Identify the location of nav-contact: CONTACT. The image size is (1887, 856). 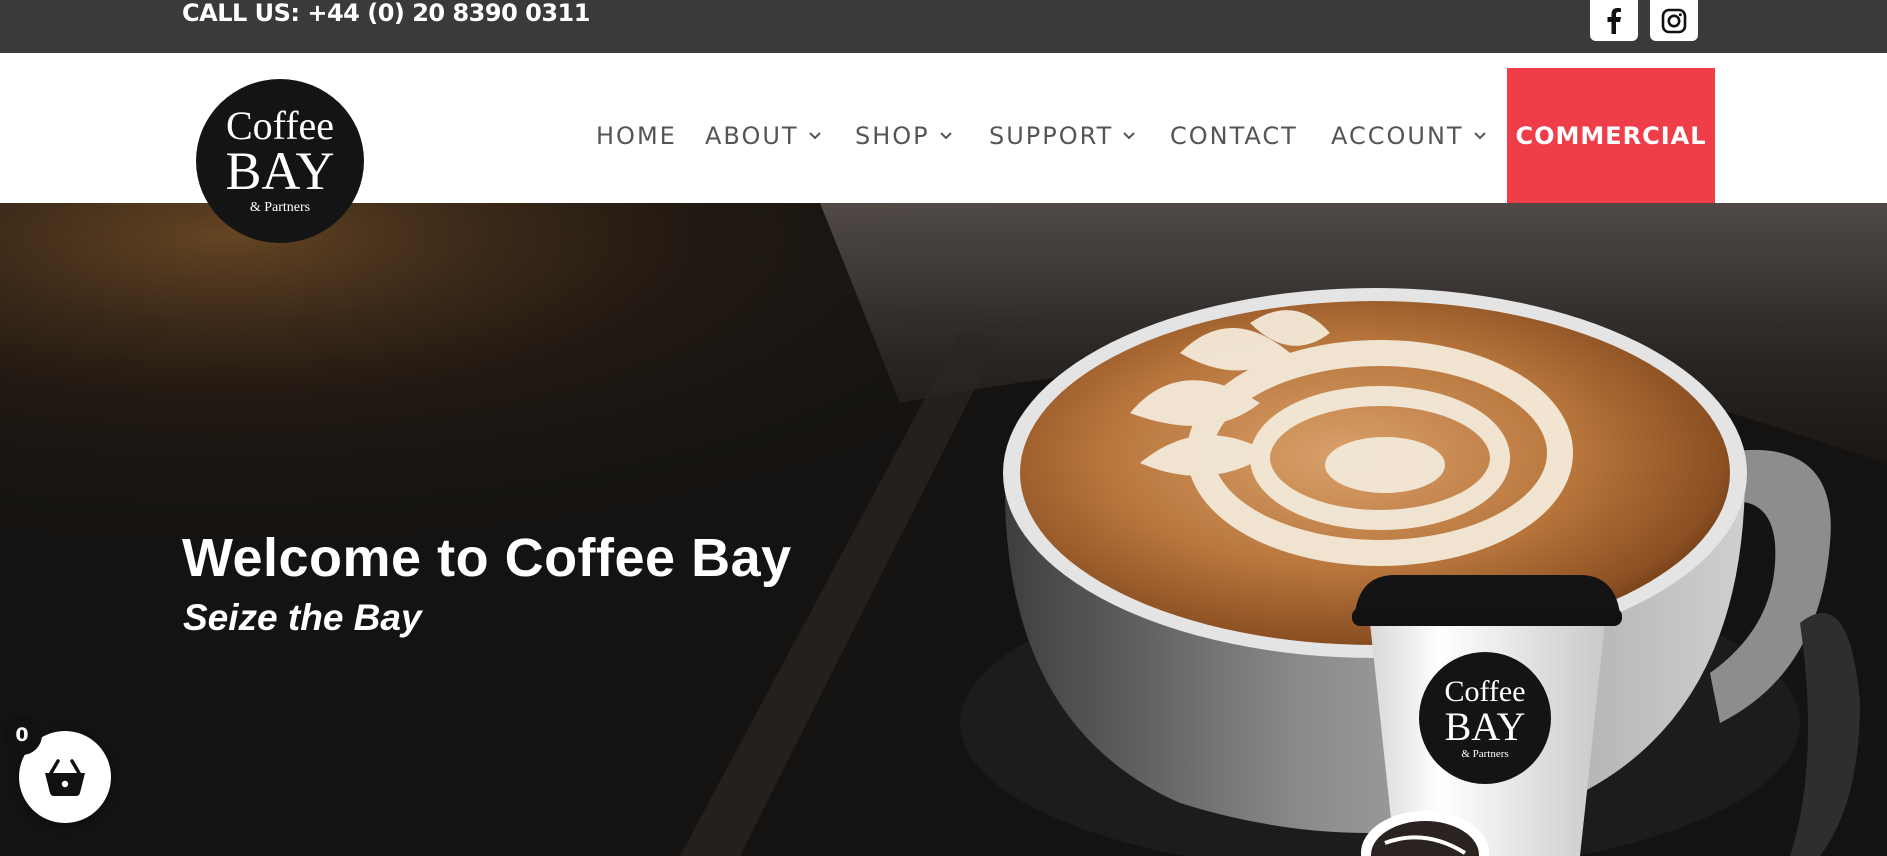
(1234, 136).